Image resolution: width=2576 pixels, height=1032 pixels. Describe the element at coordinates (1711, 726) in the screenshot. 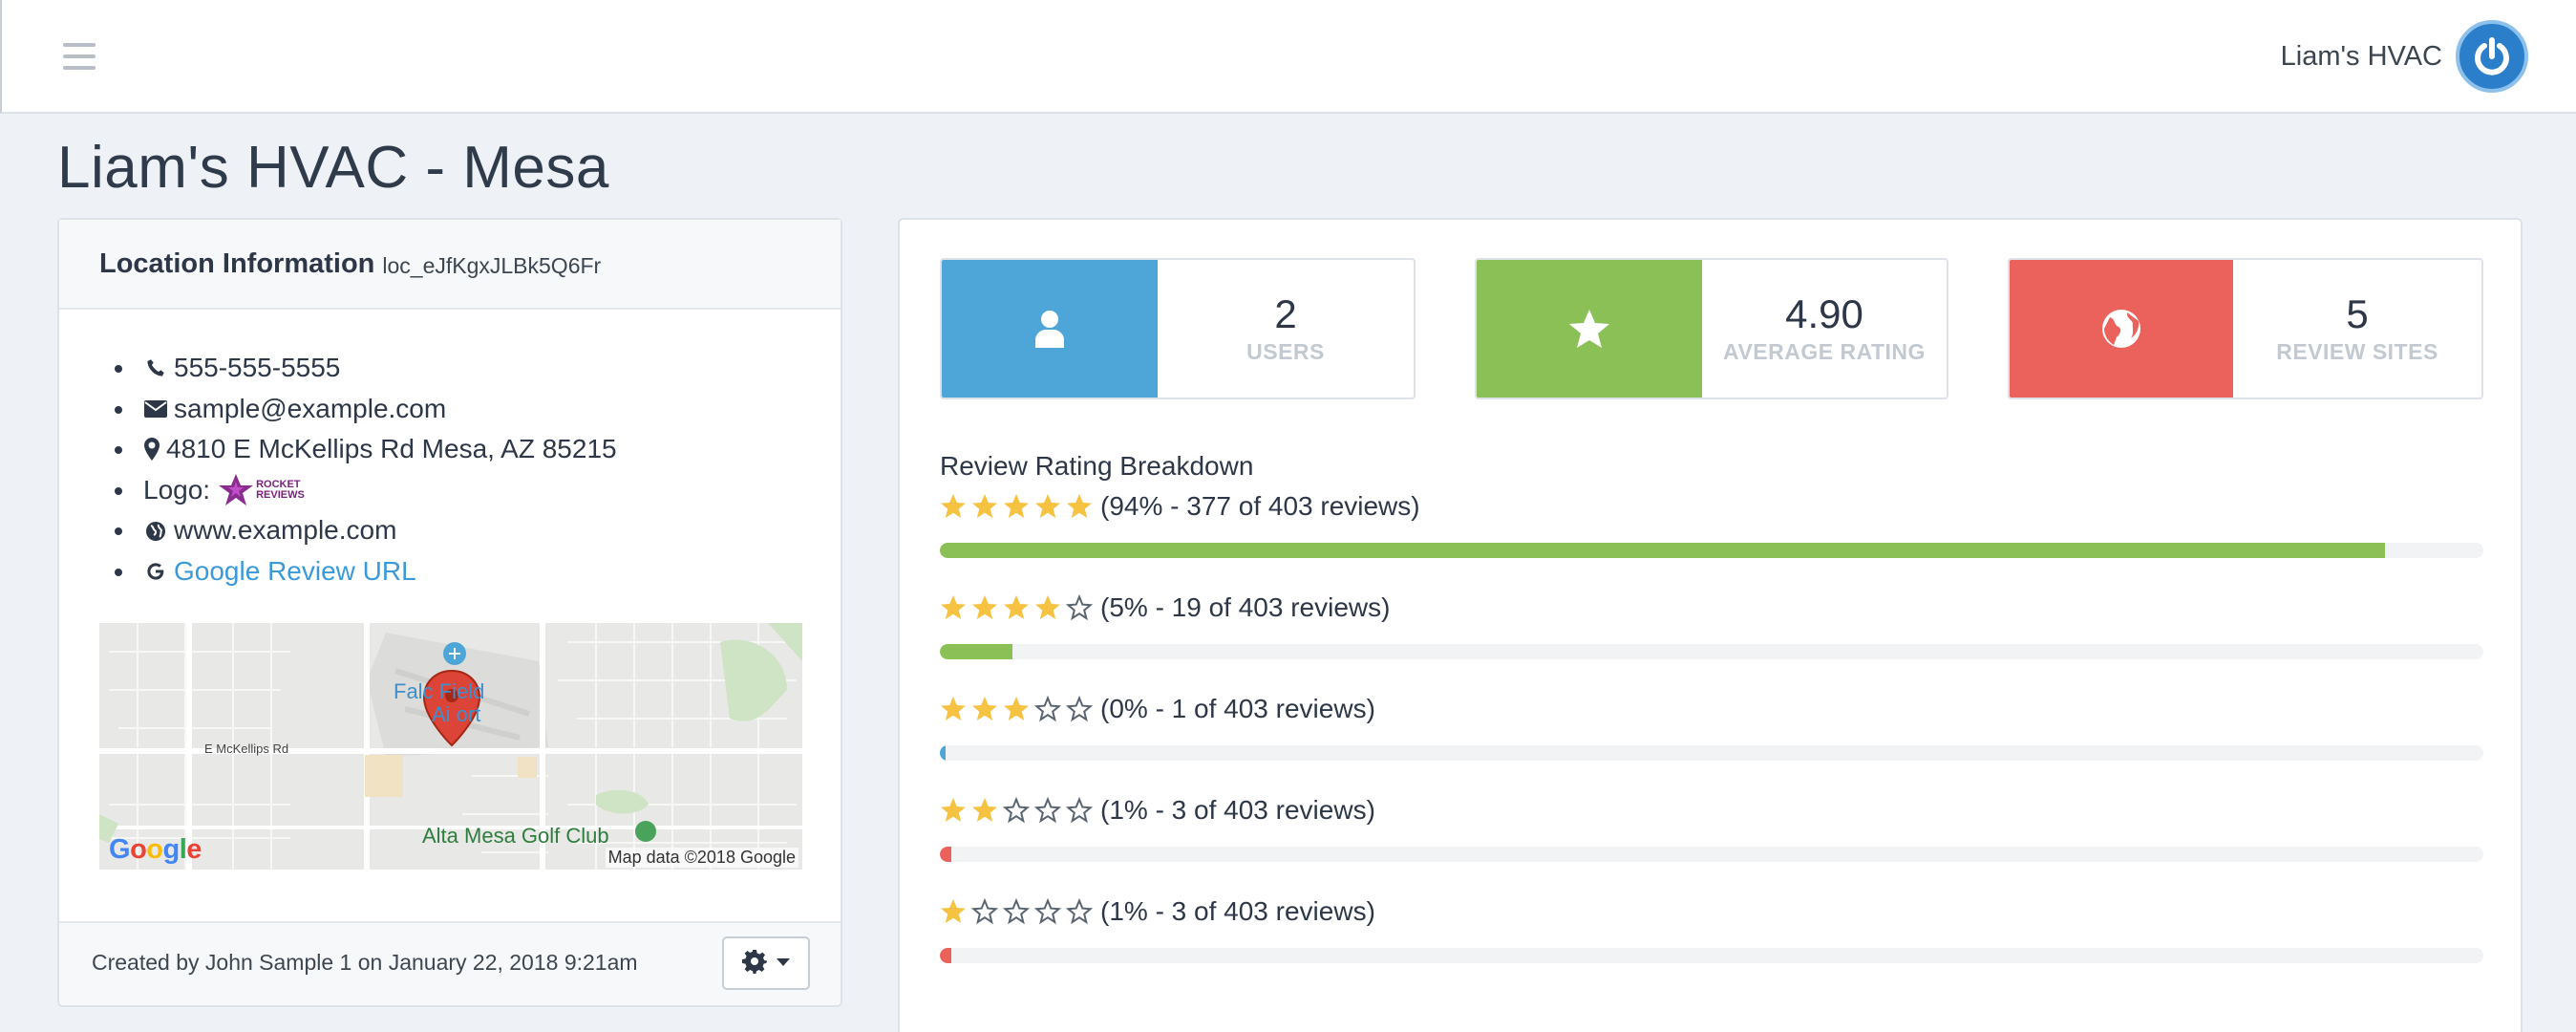

I see `rating-row-3-star: (0% - 1 of 403 reviews)` at that location.